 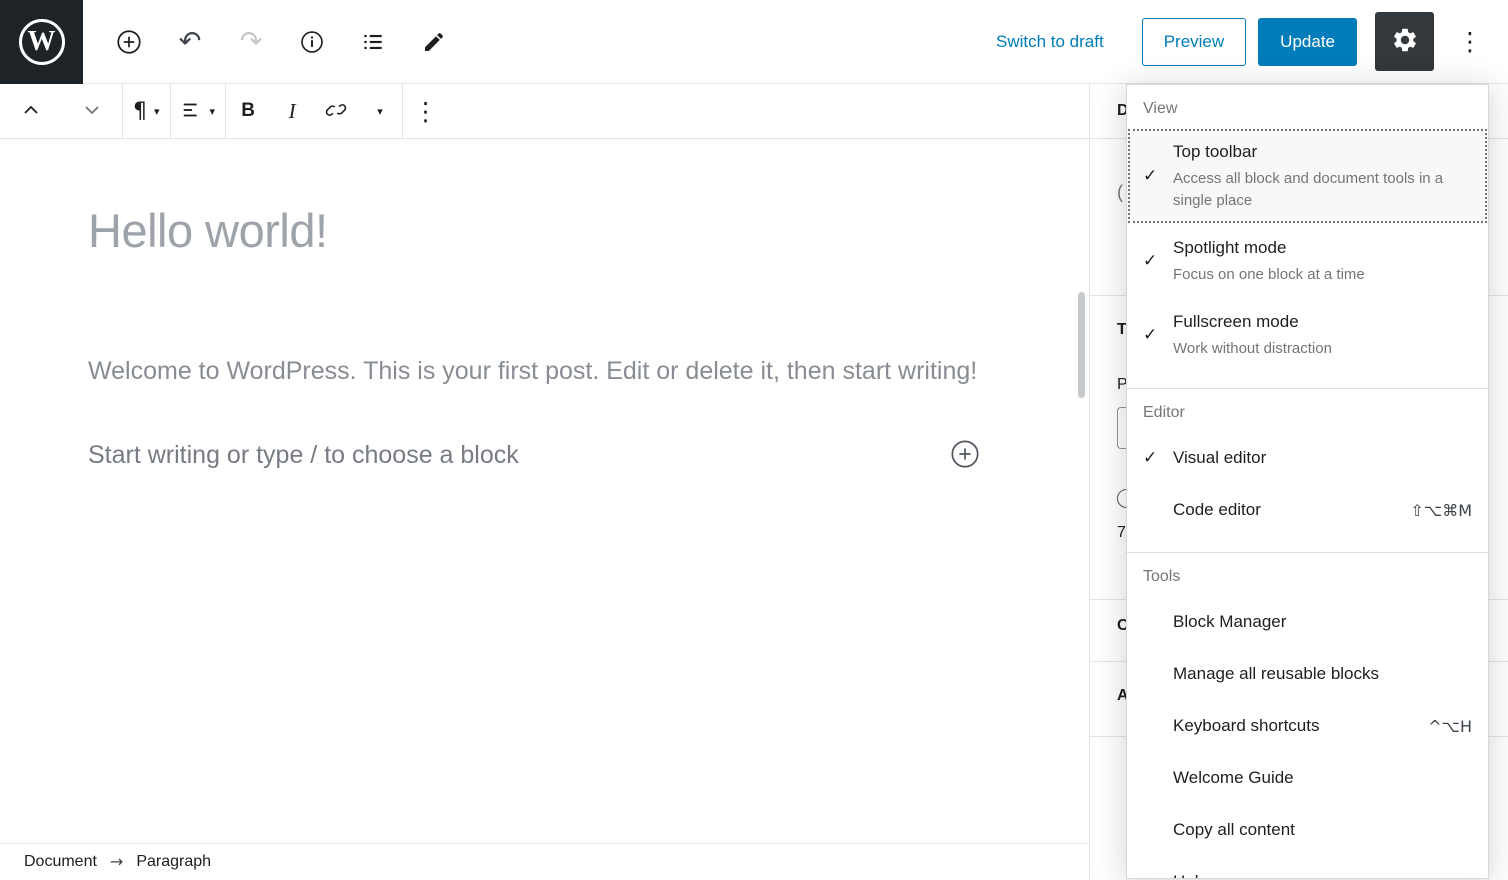 I want to click on list-view-icon, so click(x=373, y=42).